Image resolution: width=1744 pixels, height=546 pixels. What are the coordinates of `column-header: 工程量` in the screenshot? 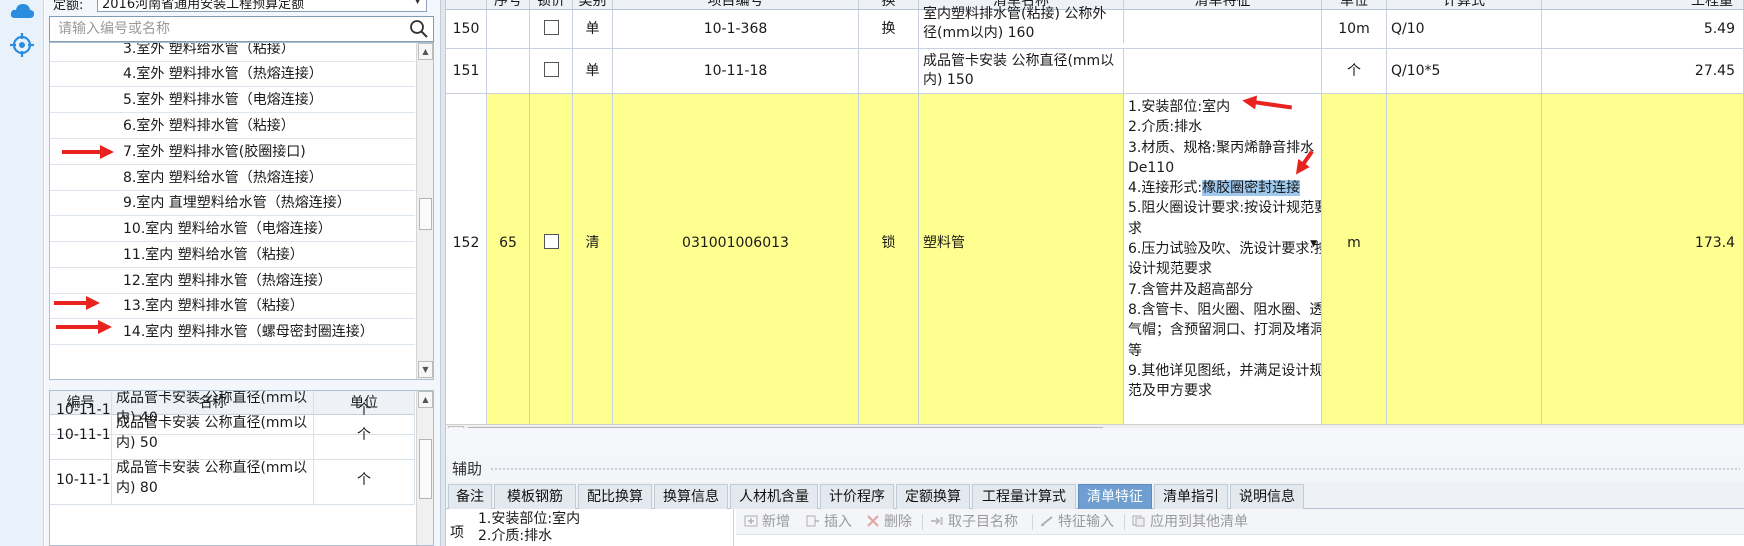 It's located at (1643, 4).